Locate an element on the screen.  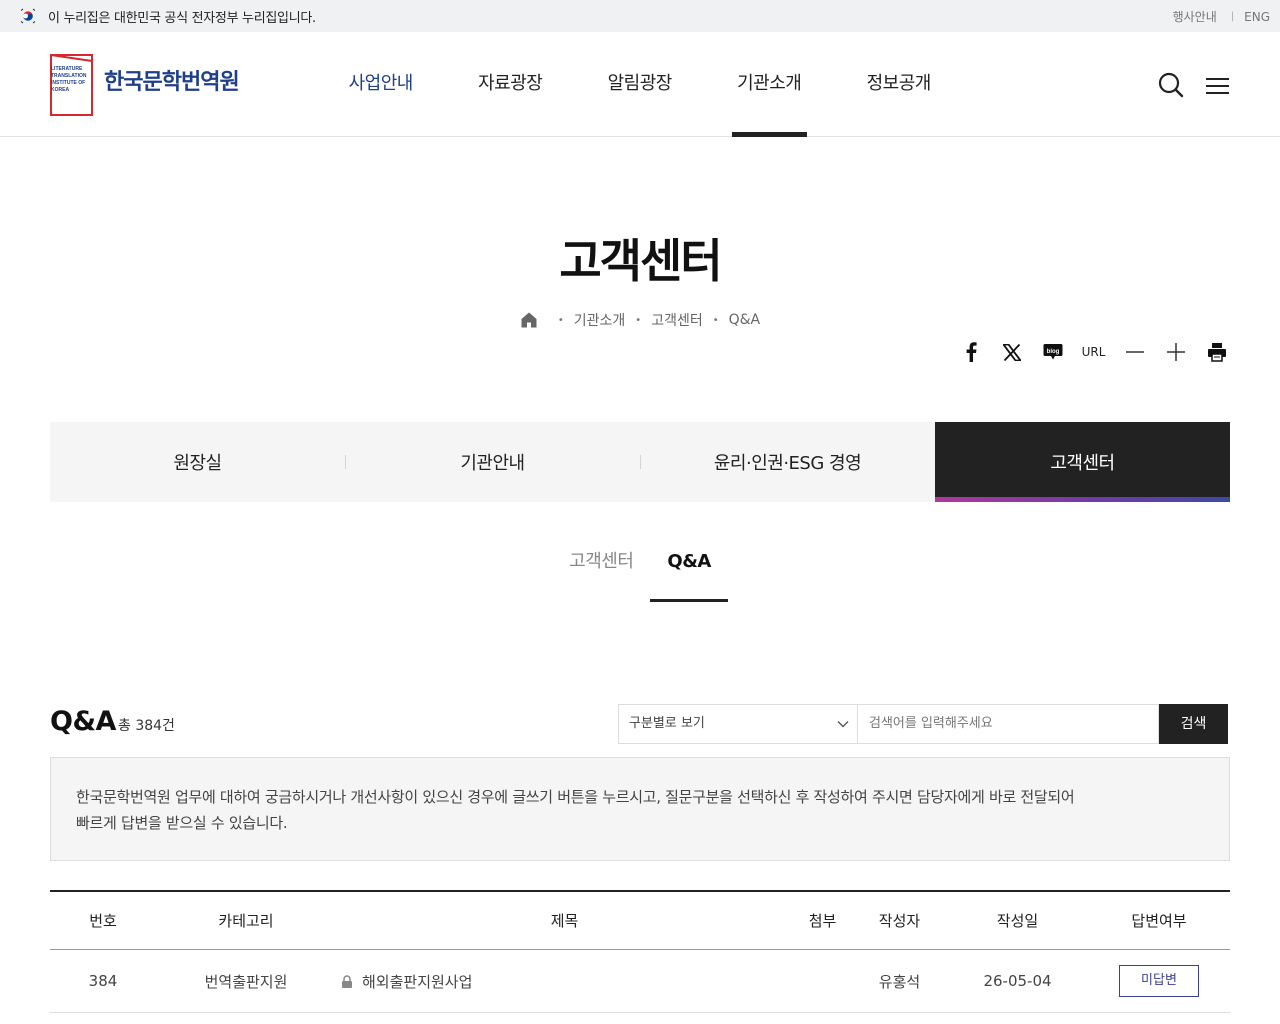
page-title: 고객센터 is located at coordinates (640, 261).